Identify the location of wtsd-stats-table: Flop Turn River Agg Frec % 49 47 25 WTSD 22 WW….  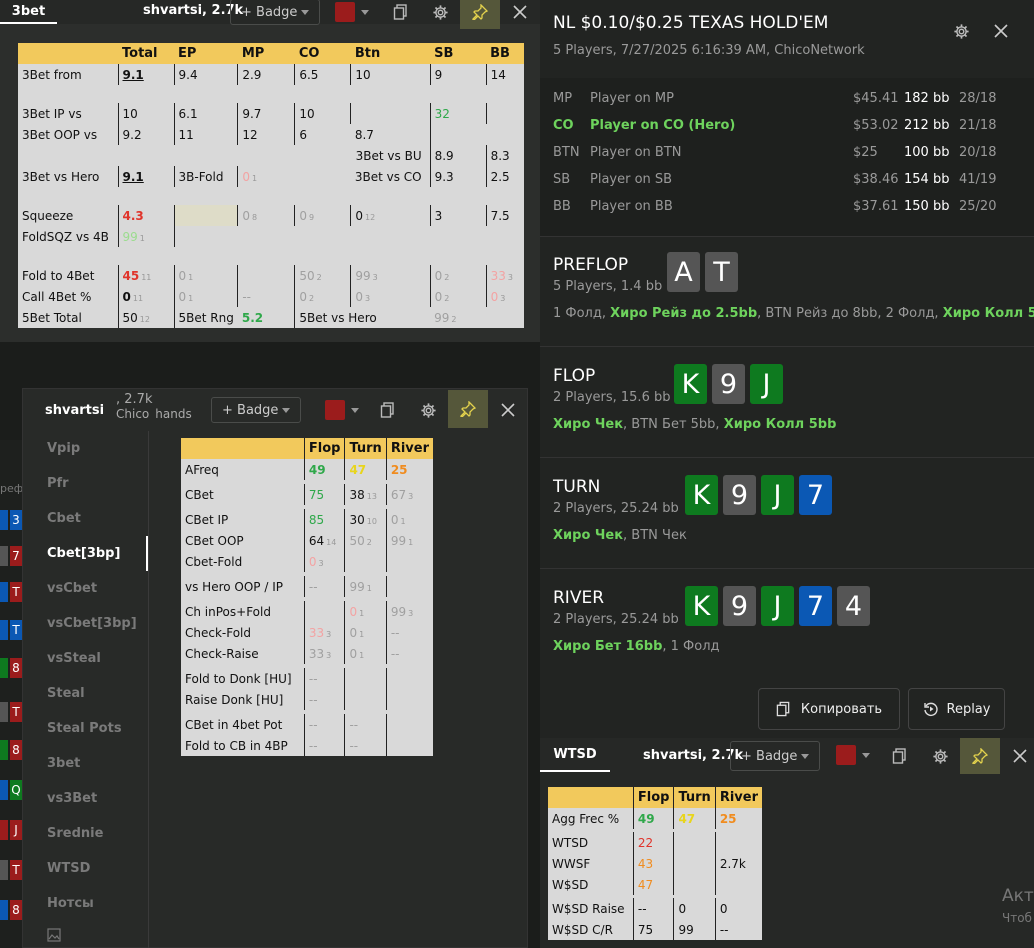
(655, 863).